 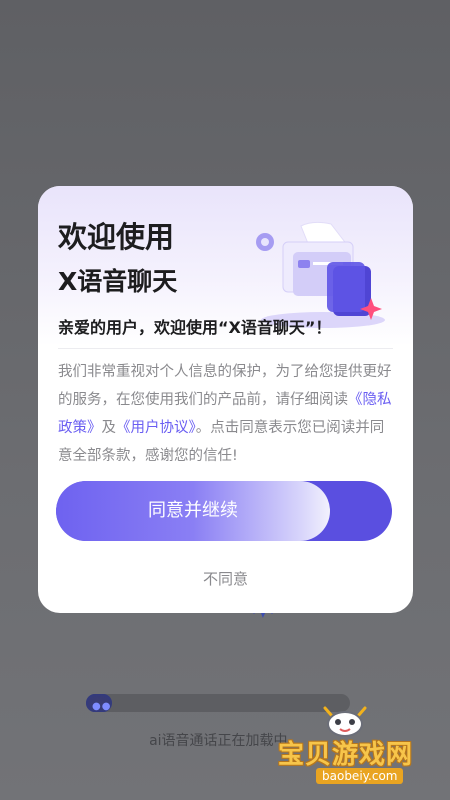 I want to click on dialog-greeting: 亲爱的用户，欢迎使用“X语音聊天”！, so click(x=195, y=327).